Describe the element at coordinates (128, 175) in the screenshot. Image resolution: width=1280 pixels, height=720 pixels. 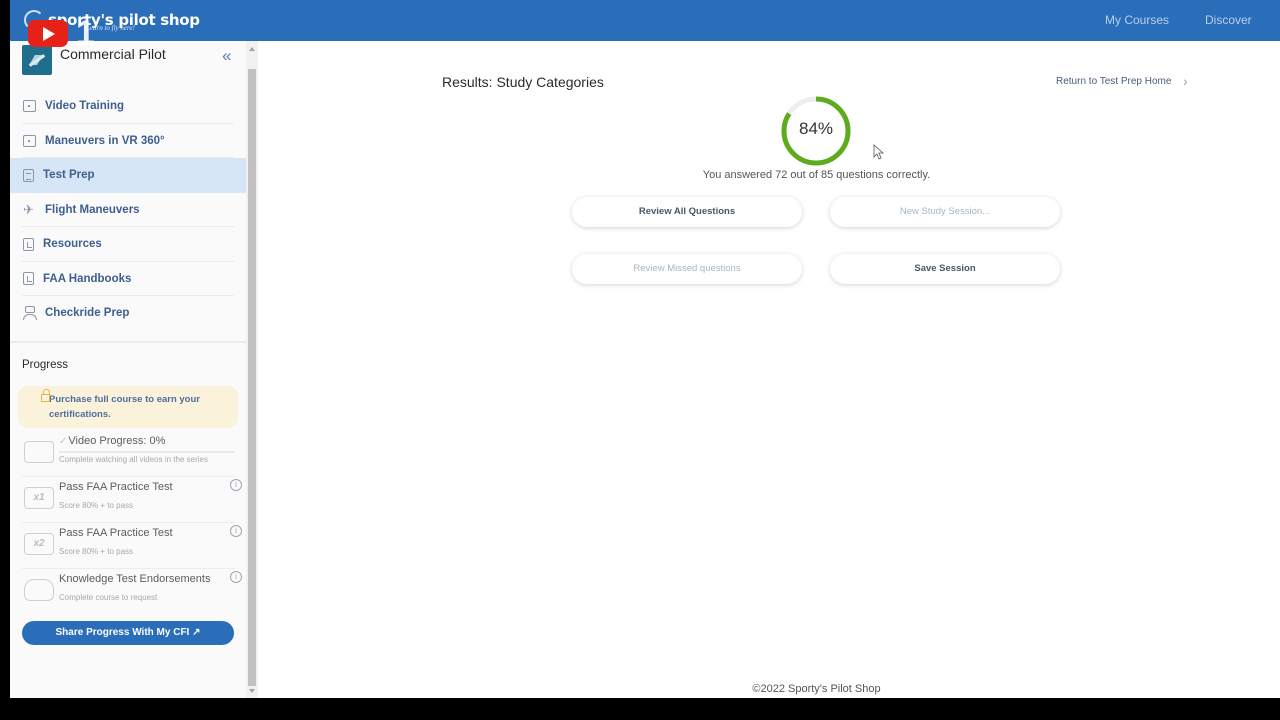
I see `sidebar-item-test-prep: Test Prep` at that location.